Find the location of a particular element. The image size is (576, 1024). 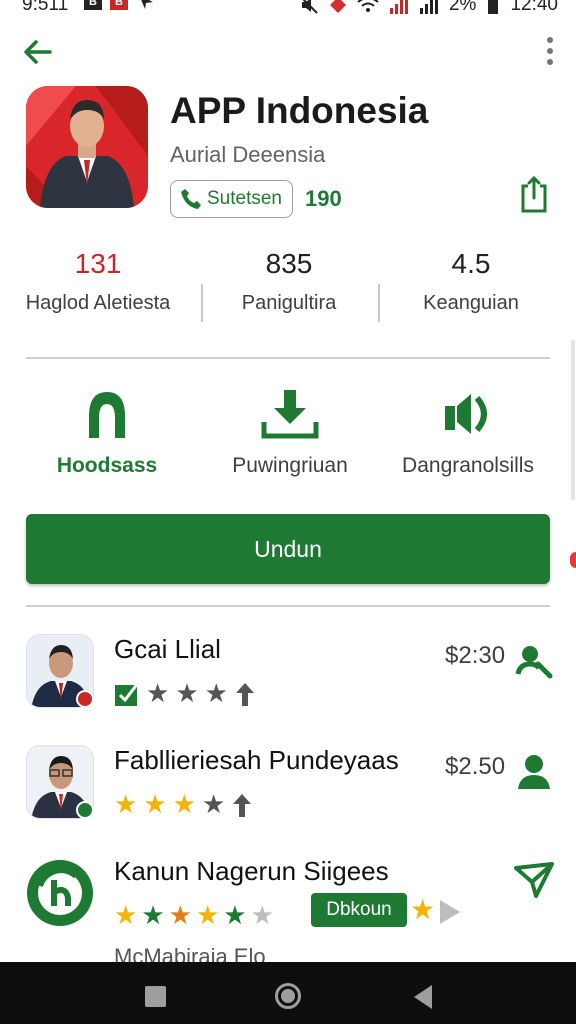

refresh-logo-icon is located at coordinates (60, 893).